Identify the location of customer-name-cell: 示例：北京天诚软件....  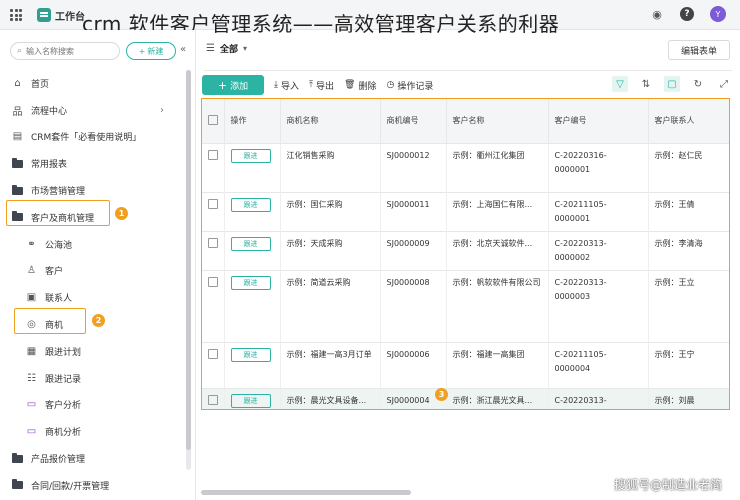
(497, 250).